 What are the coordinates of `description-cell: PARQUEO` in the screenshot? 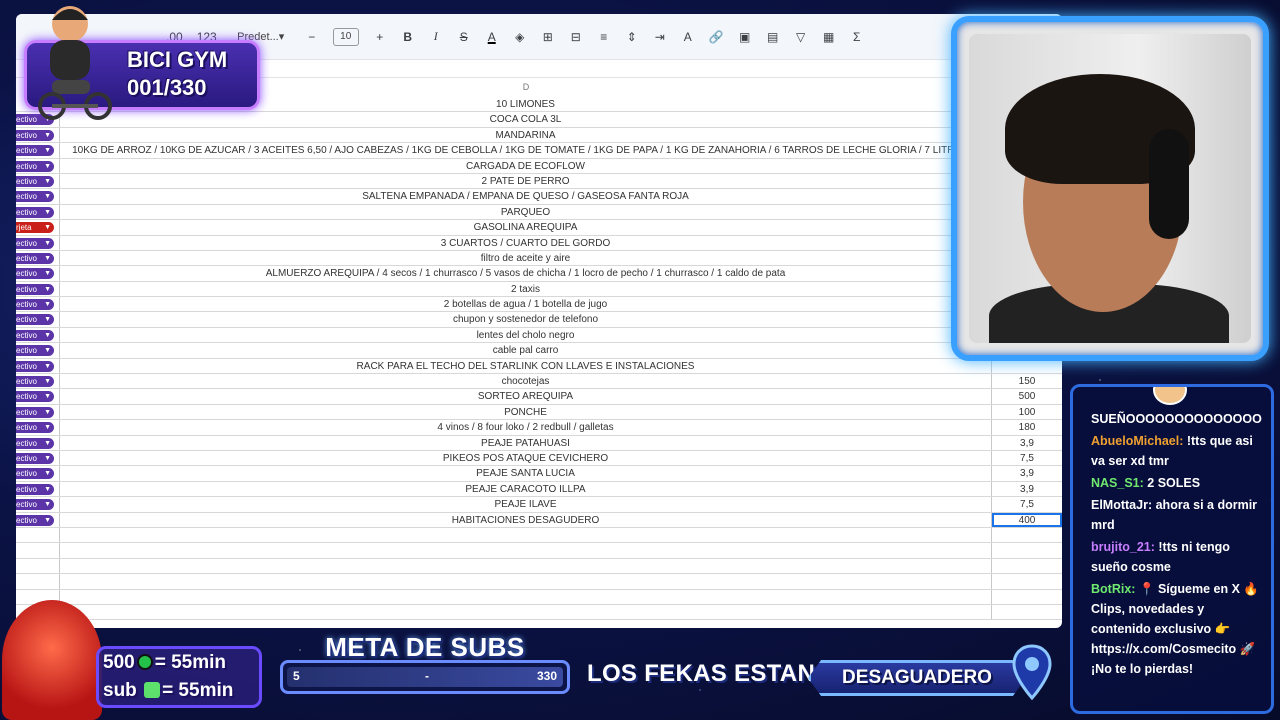 It's located at (526, 212).